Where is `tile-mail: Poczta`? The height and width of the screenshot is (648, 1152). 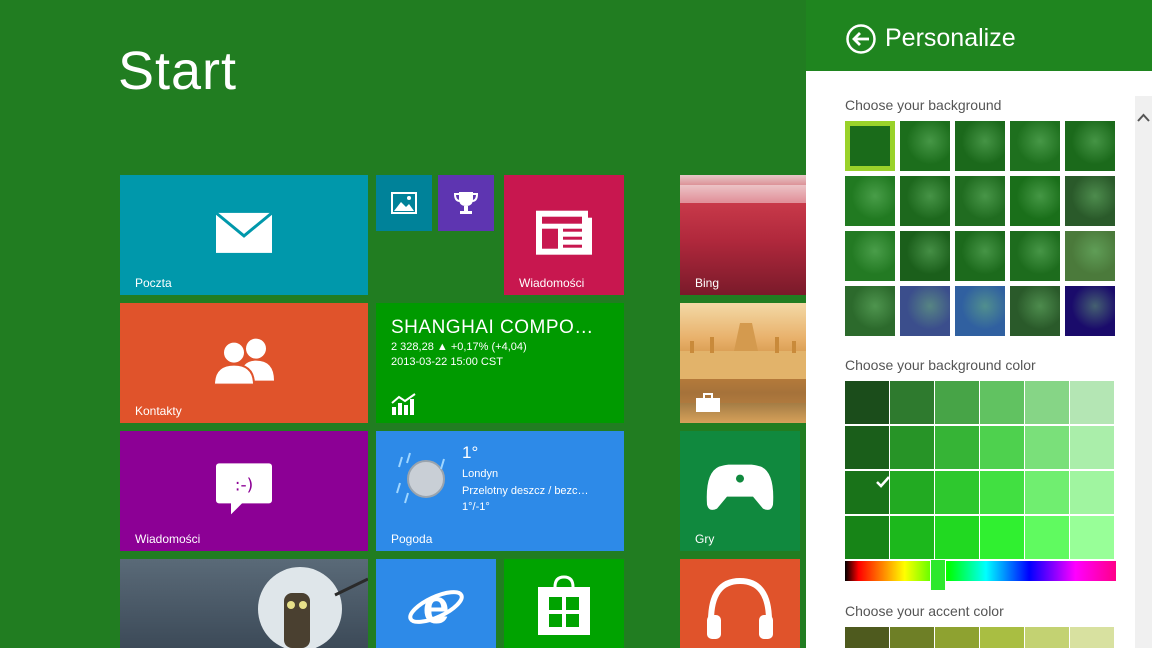 tile-mail: Poczta is located at coordinates (244, 235).